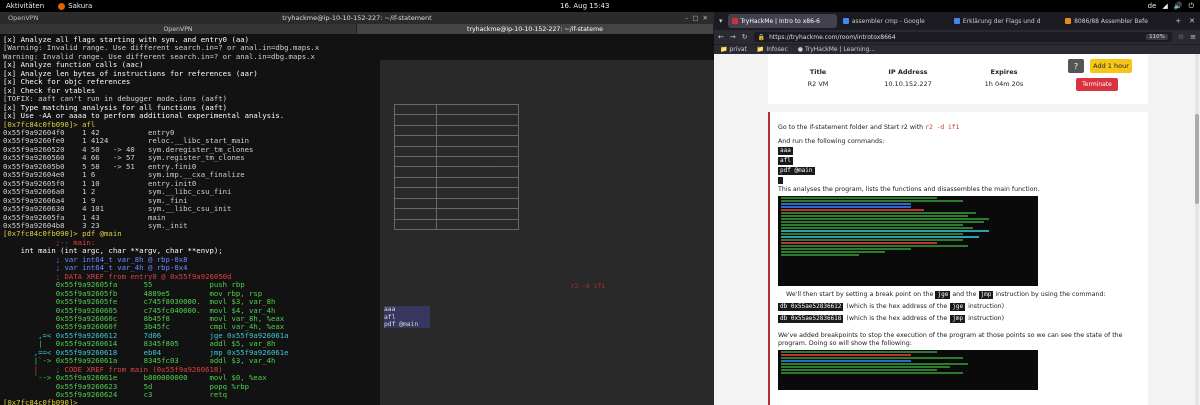 This screenshot has height=405, width=1200. Describe the element at coordinates (477, 172) in the screenshot. I see `jump-table-cell: Größer` at that location.